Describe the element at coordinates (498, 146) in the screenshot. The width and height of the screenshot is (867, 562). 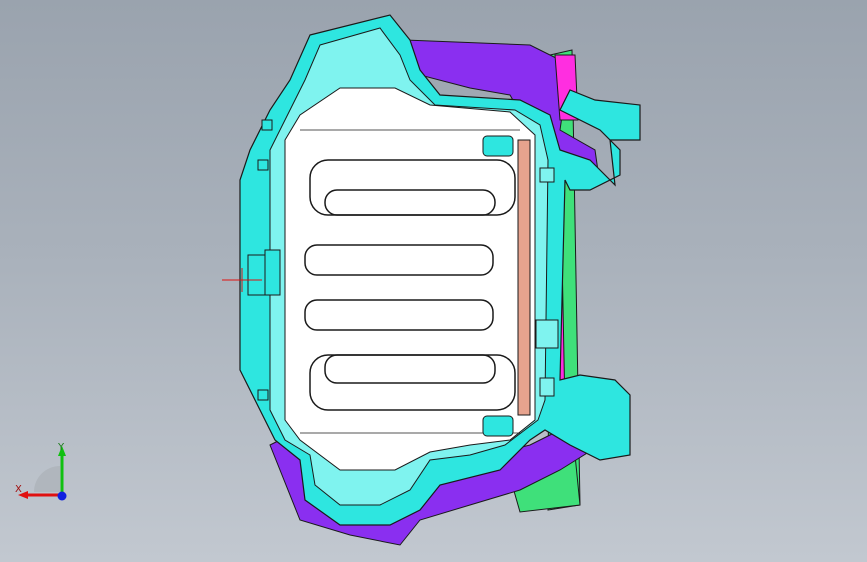
I see `cyan-tab-top` at that location.